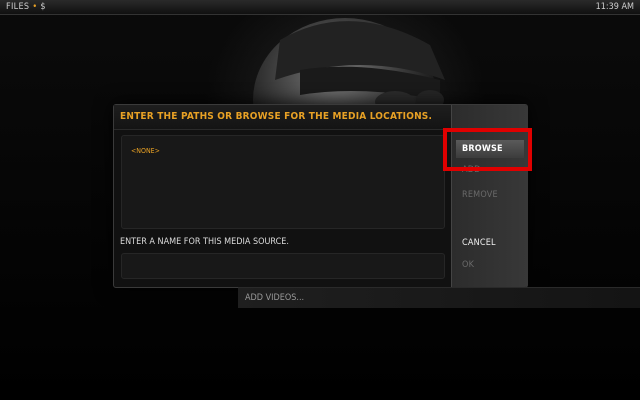 Image resolution: width=640 pixels, height=400 pixels. I want to click on clock: 11:39 AM, so click(614, 7).